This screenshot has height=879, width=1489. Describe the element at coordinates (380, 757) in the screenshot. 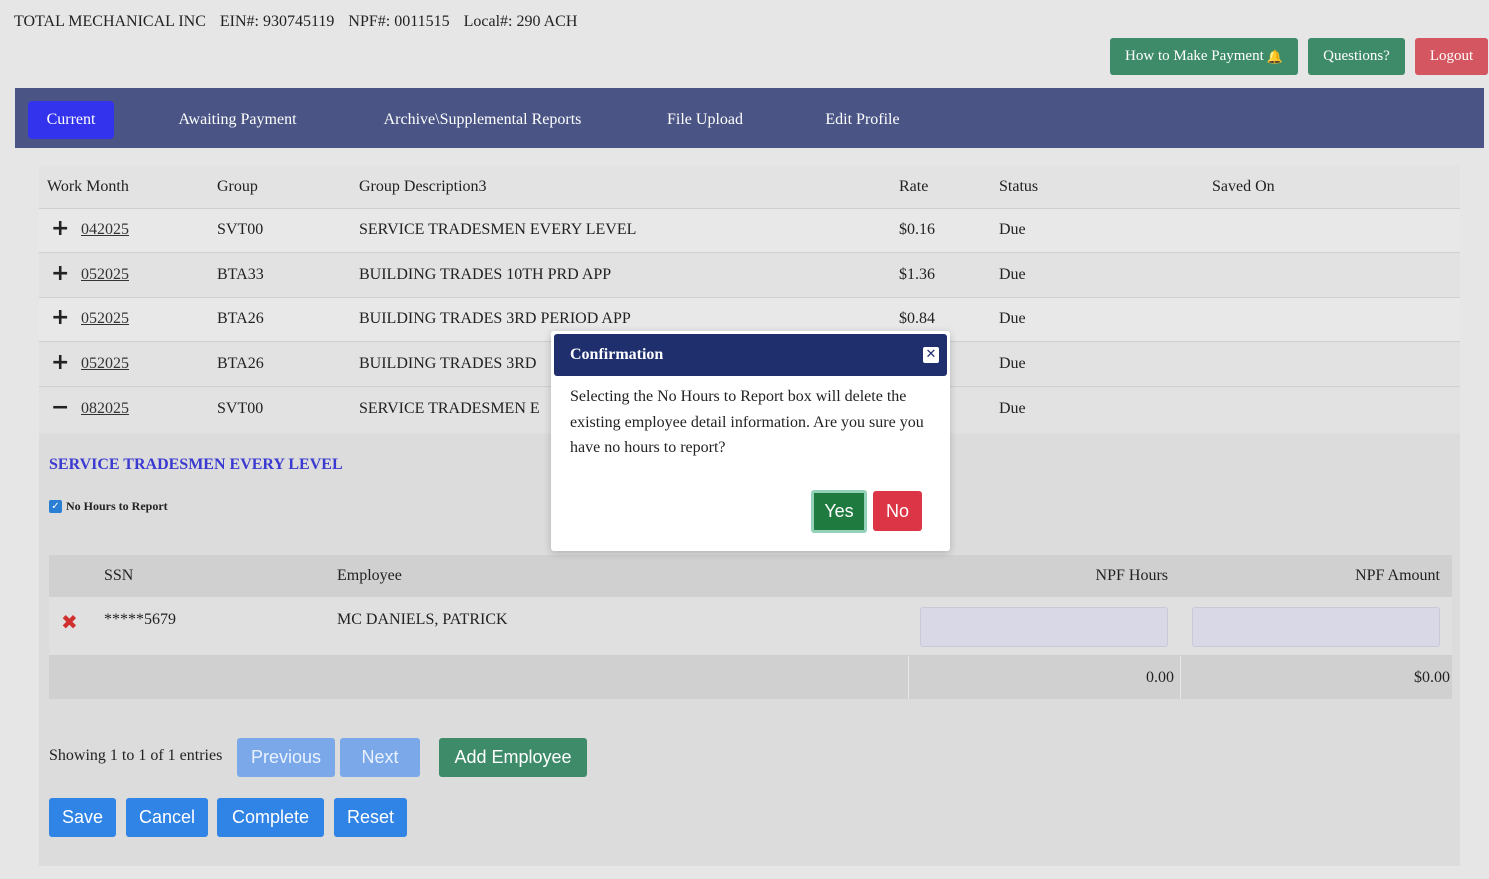

I see `next-button: Next` at that location.